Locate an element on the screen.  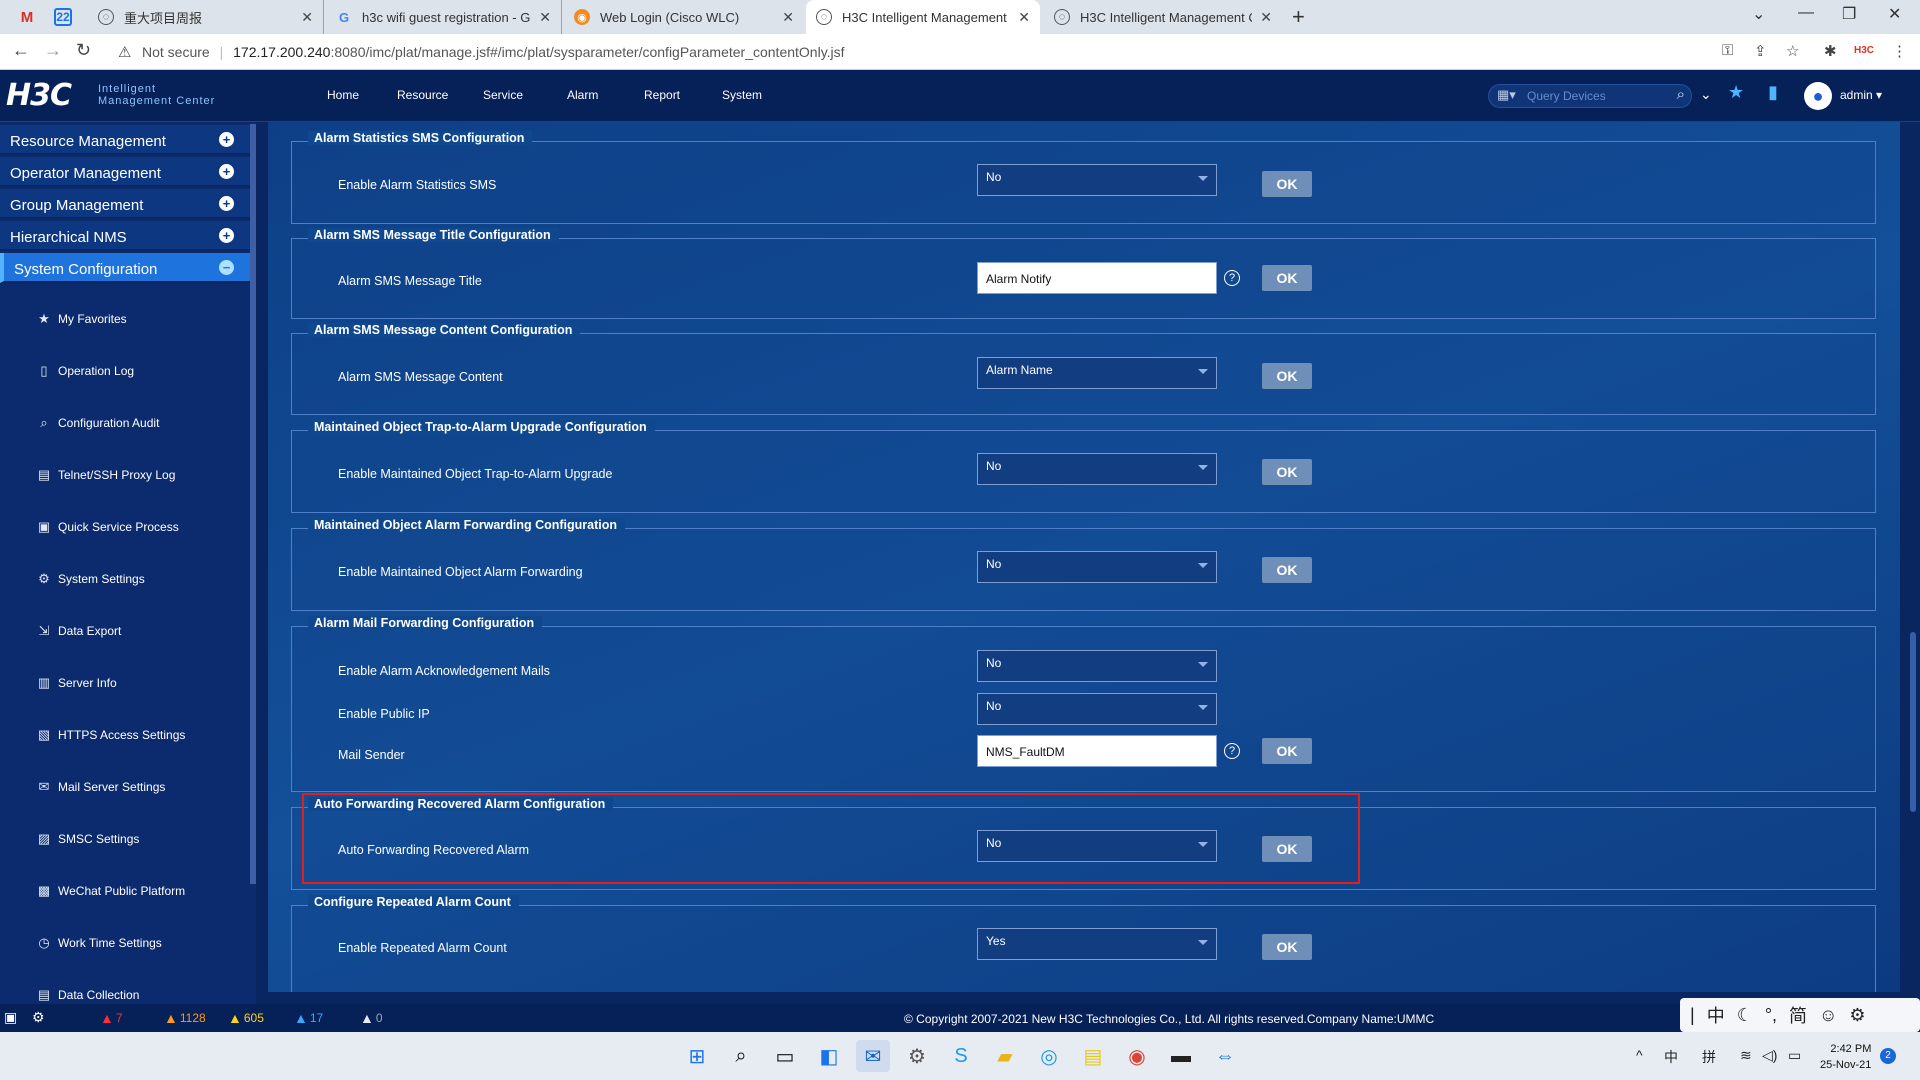
device-type-icon: ▦▾ is located at coordinates (1506, 95).